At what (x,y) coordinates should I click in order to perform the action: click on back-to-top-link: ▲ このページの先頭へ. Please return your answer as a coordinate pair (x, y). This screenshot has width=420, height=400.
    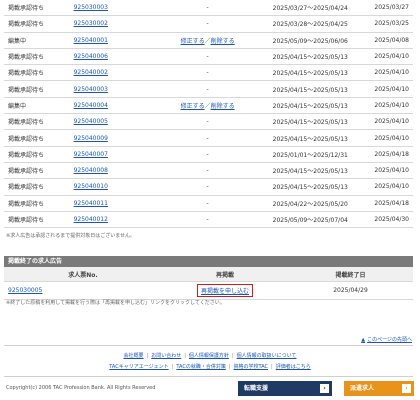
    Looking at the image, I should click on (386, 339).